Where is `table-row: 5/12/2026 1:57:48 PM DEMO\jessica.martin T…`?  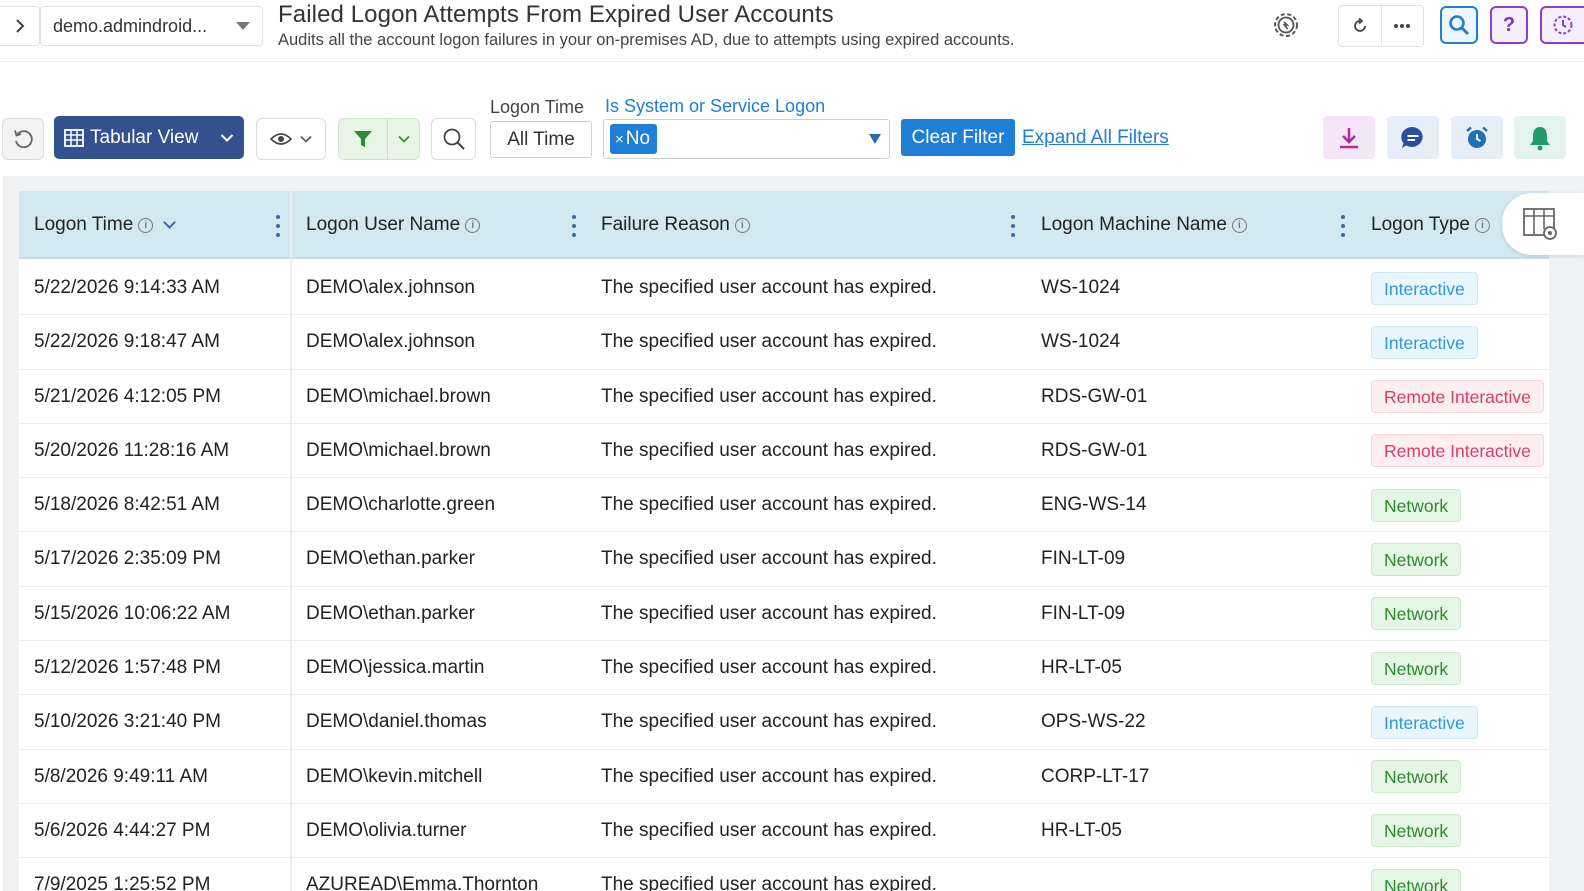 table-row: 5/12/2026 1:57:48 PM DEMO\jessica.martin T… is located at coordinates (784, 668).